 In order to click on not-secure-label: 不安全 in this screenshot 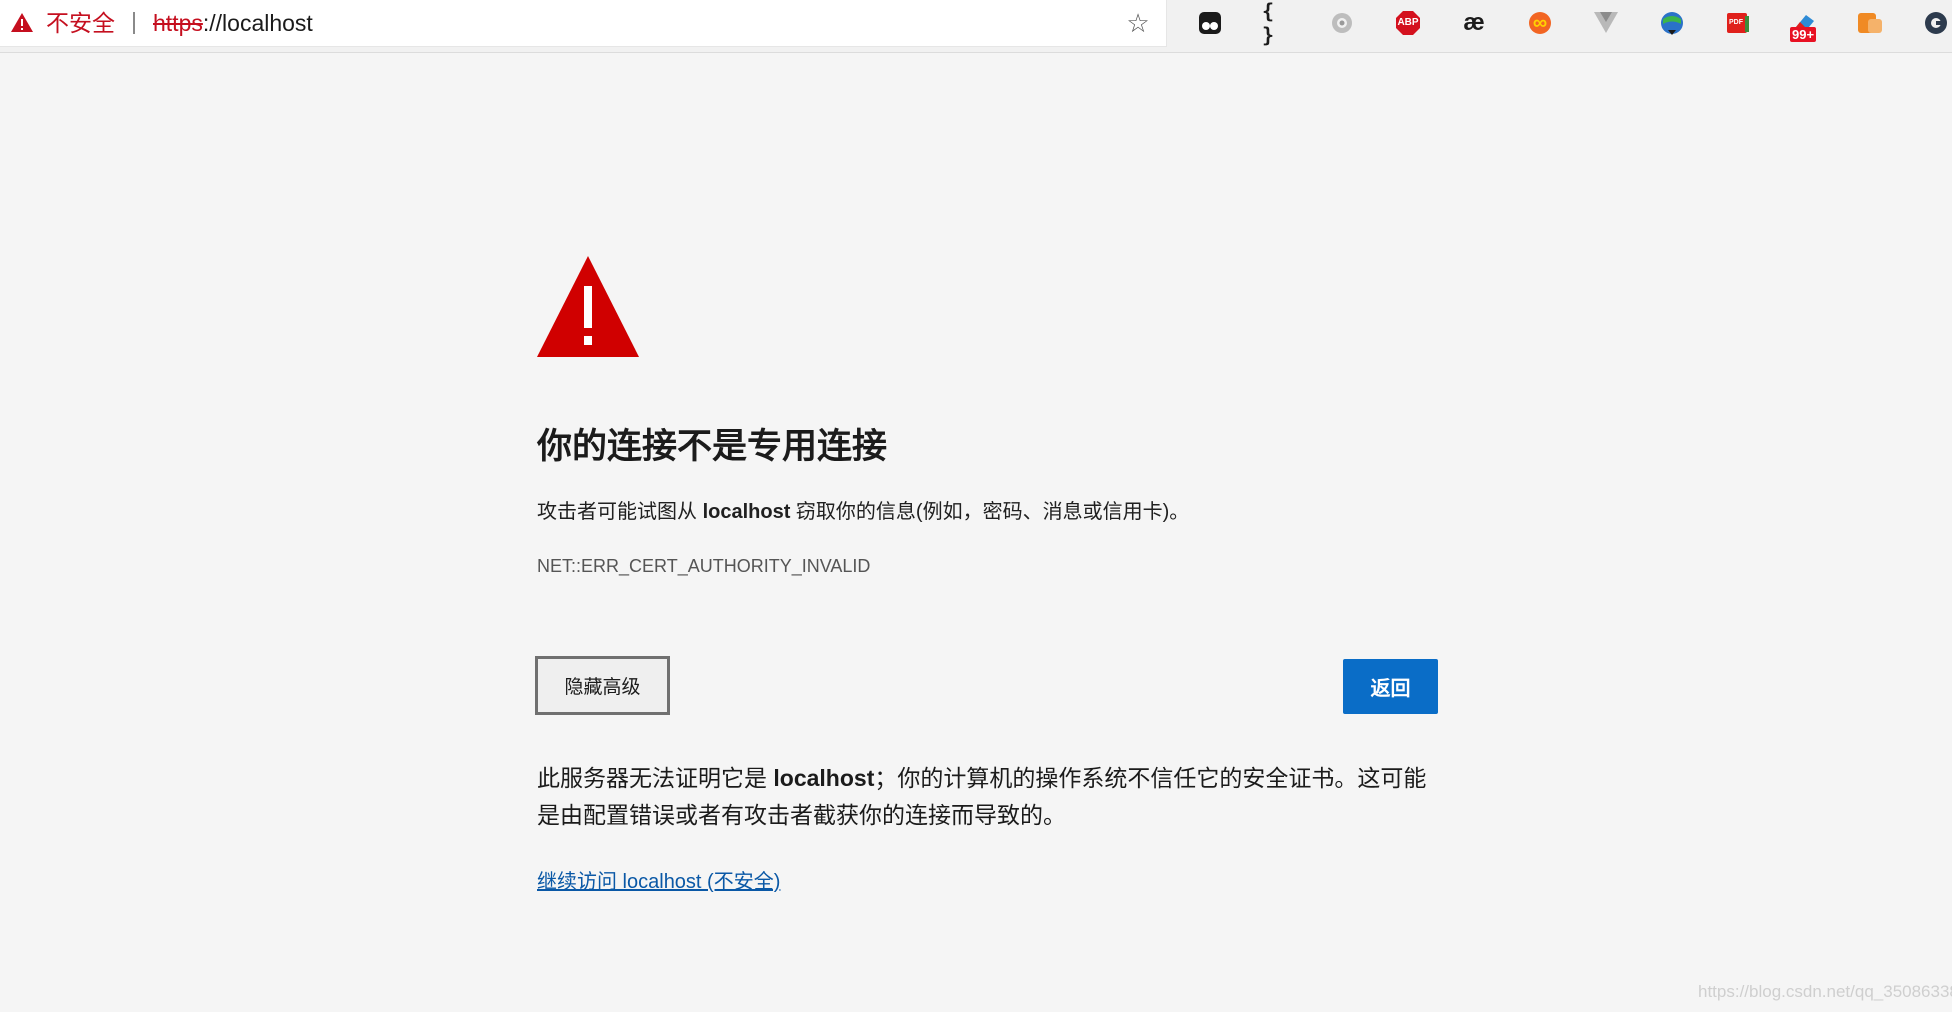, I will do `click(80, 23)`.